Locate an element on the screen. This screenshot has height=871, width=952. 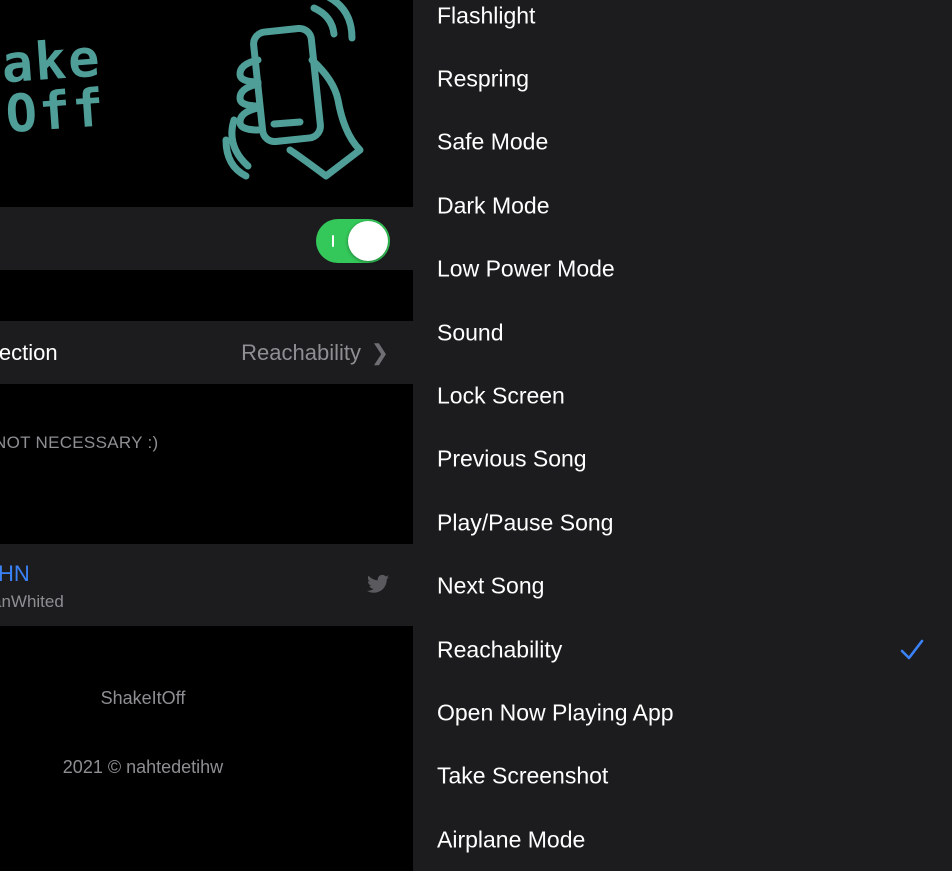
checkmark-icon is located at coordinates (912, 649).